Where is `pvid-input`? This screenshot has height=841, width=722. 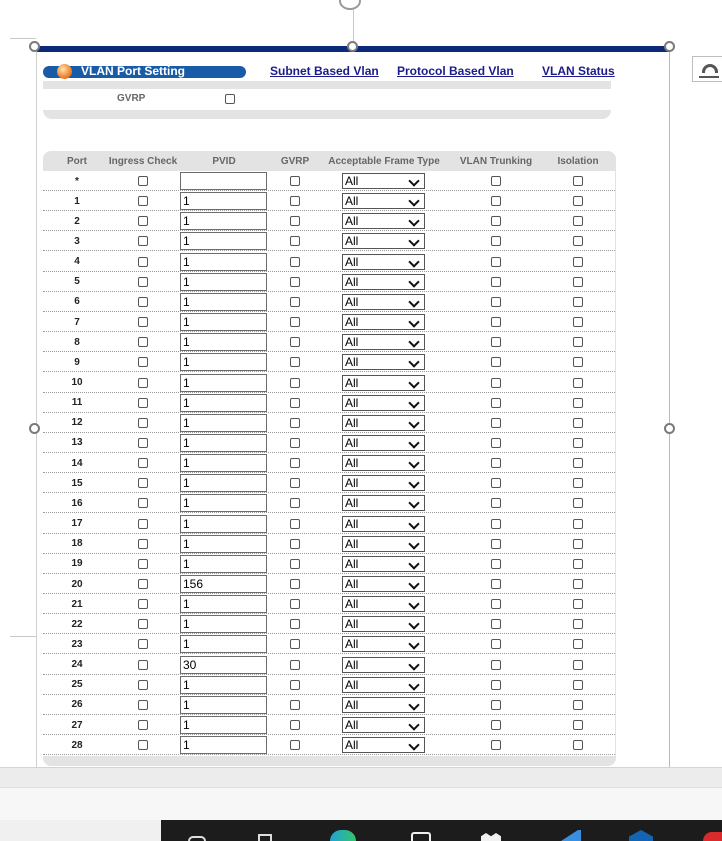
pvid-input is located at coordinates (223, 181).